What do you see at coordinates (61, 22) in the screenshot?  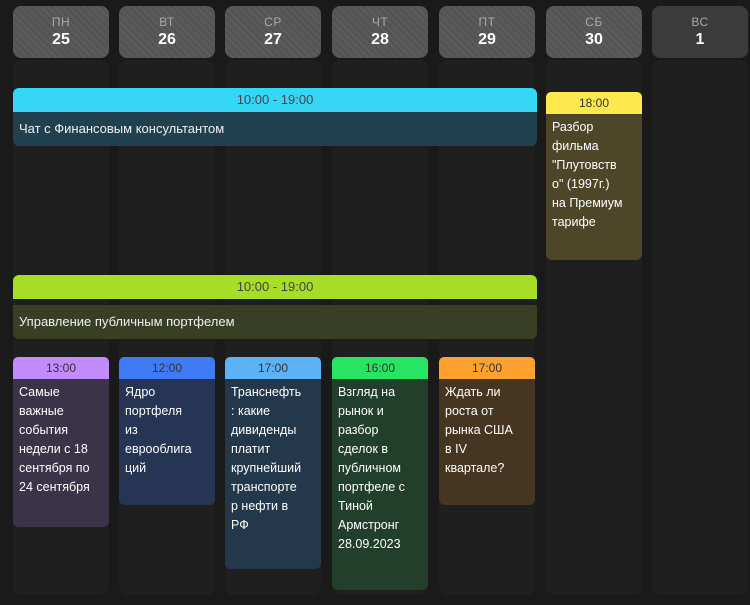 I see `day-of-week: ПН` at bounding box center [61, 22].